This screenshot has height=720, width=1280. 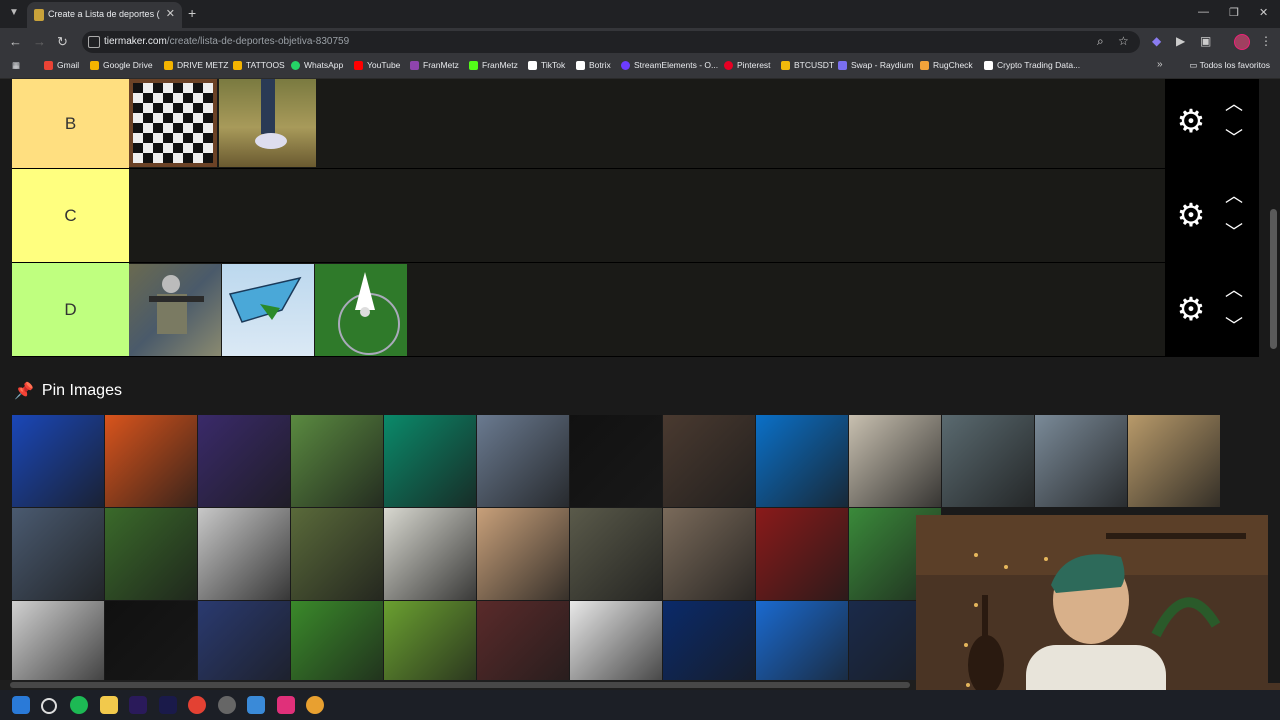 What do you see at coordinates (493, 65) in the screenshot?
I see `bookmark-franmetz-kick: FranMetz` at bounding box center [493, 65].